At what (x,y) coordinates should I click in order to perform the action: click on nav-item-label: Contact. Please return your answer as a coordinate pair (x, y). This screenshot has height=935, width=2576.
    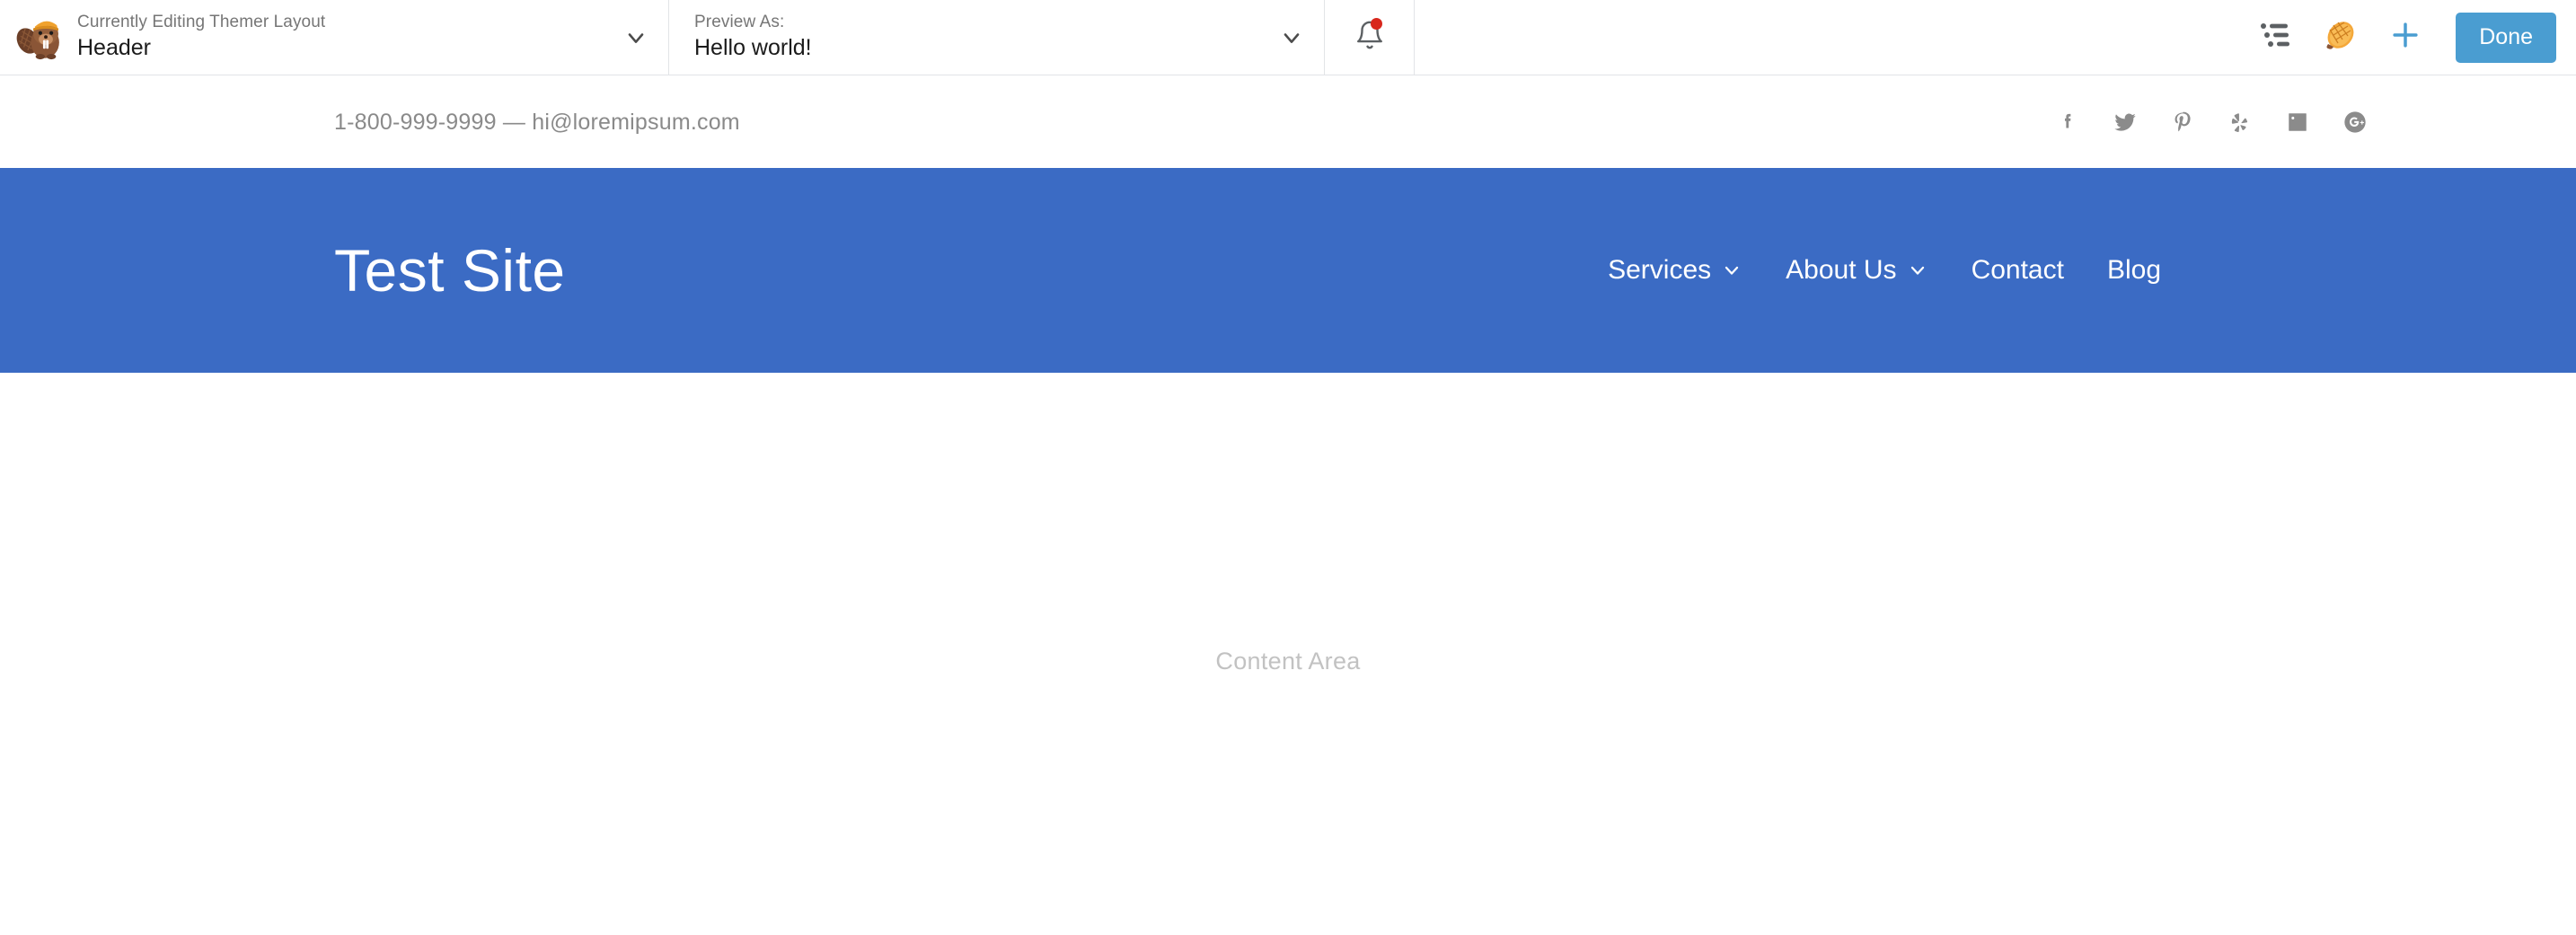
    Looking at the image, I should click on (2017, 270).